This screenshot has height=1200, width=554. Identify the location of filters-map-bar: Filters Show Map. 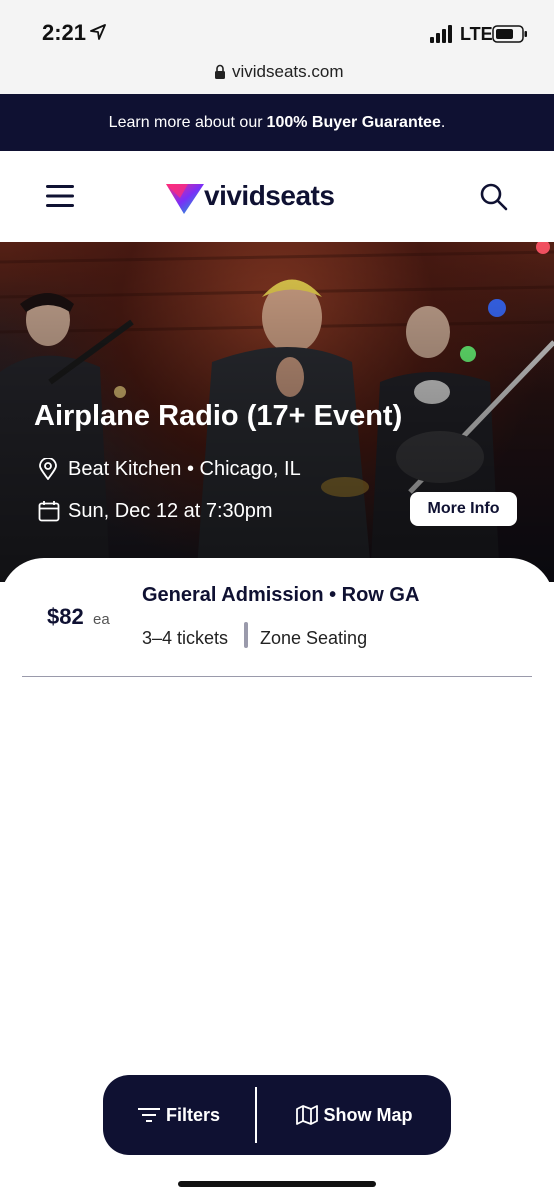
(277, 1115).